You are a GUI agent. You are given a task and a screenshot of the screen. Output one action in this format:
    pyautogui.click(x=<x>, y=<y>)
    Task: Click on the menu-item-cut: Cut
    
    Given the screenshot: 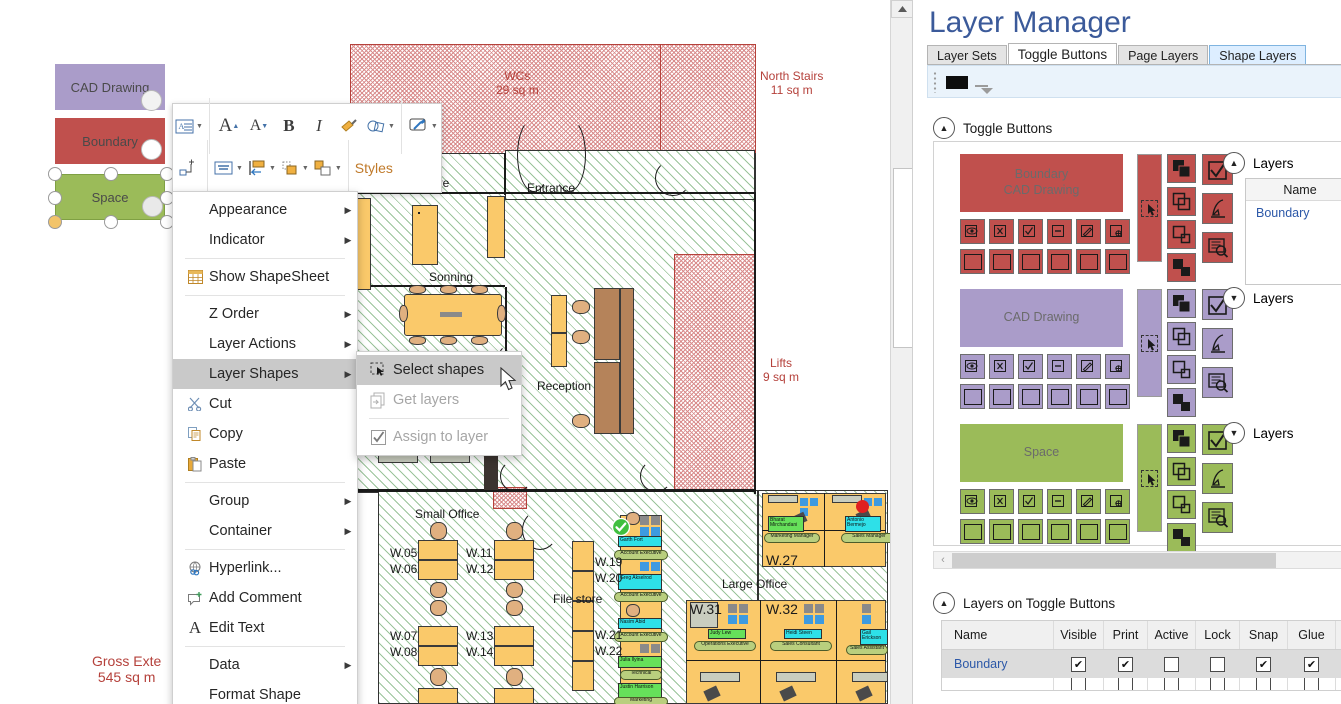 What is the action you would take?
    pyautogui.click(x=265, y=404)
    